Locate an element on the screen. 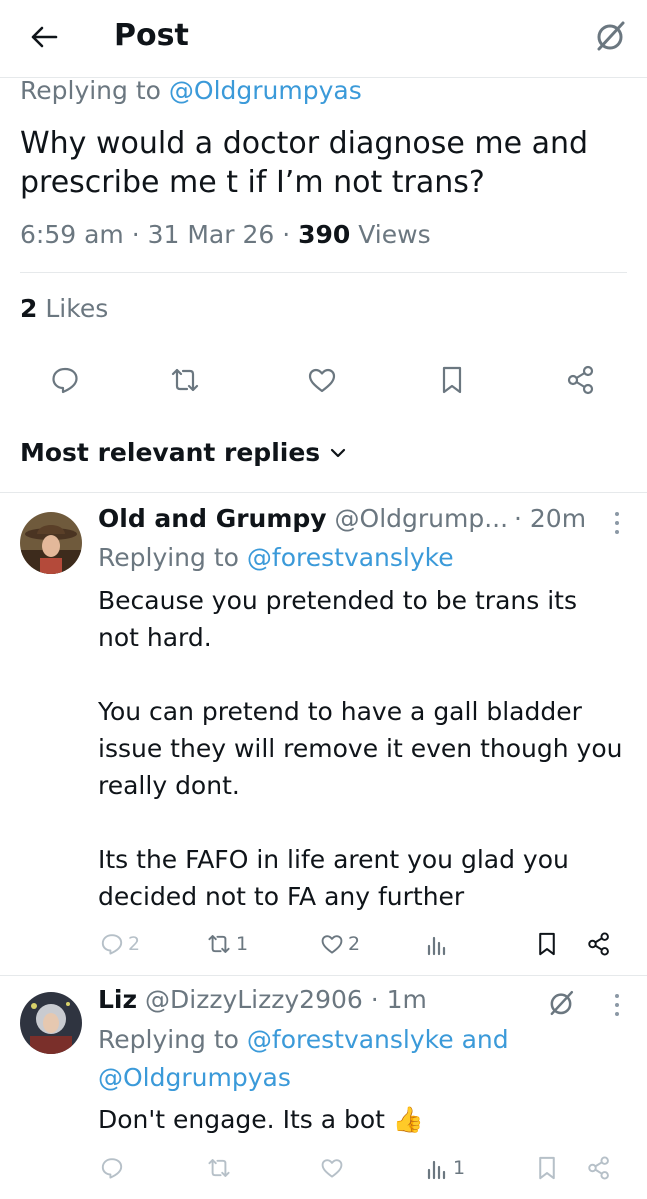  author-name: Liz is located at coordinates (117, 999).